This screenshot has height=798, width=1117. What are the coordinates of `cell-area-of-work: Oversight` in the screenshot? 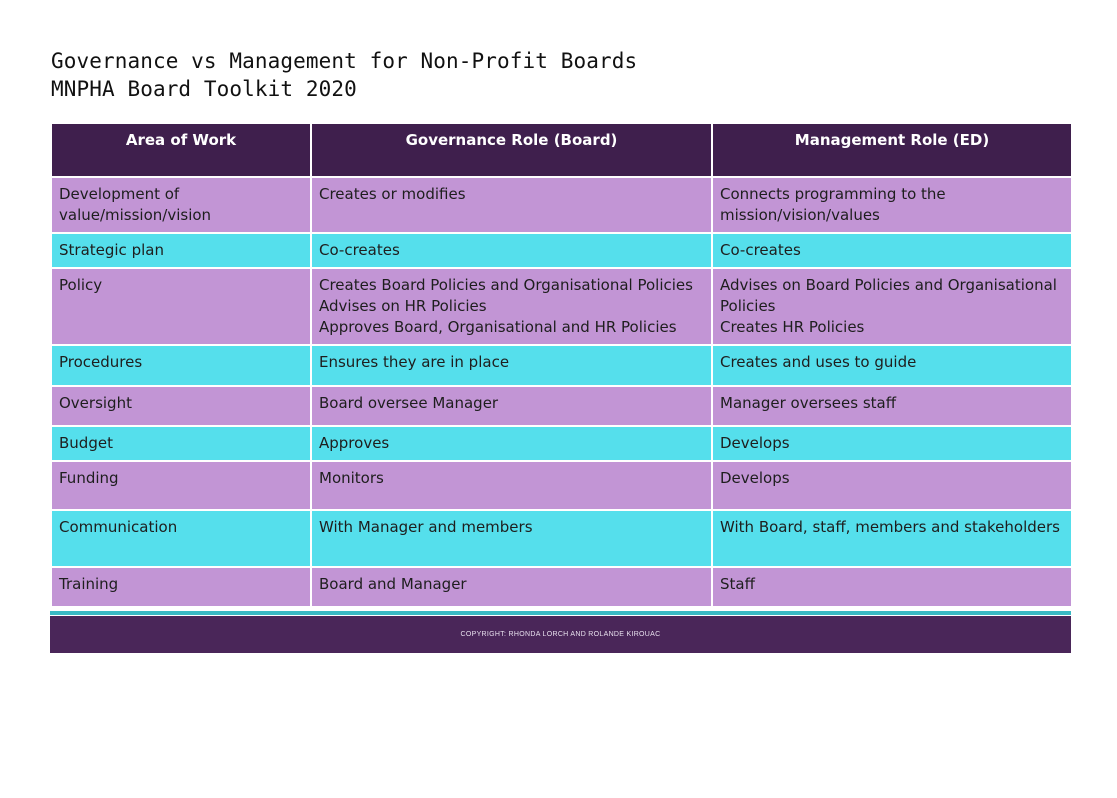 It's located at (181, 406).